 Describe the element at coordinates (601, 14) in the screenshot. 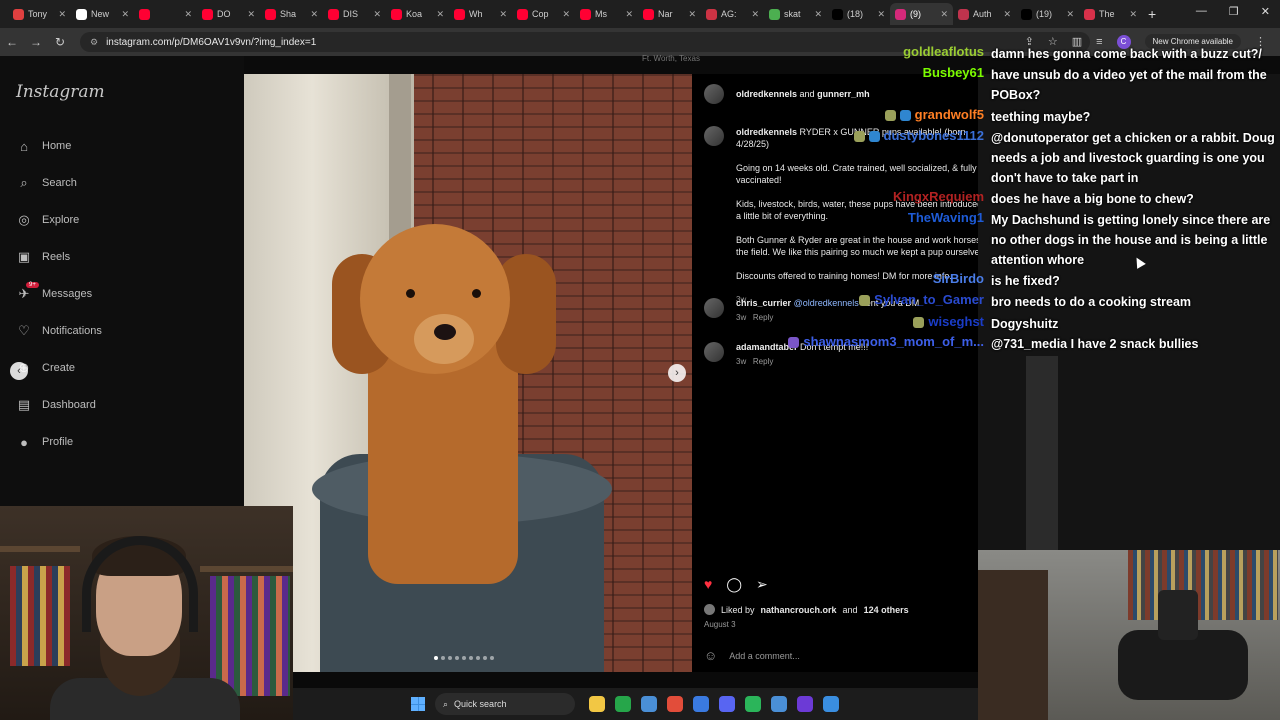

I see `tab-title: Ms` at that location.